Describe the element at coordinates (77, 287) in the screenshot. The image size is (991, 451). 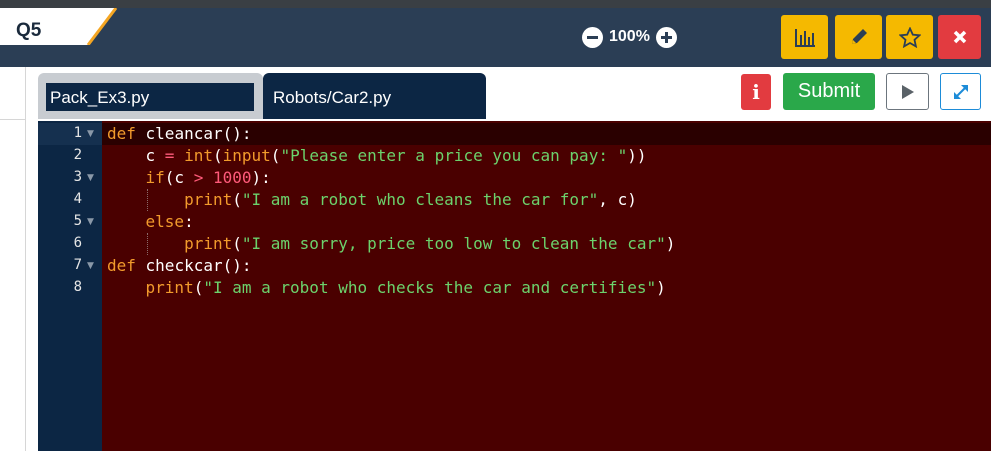
I see `line-number: 8` at that location.